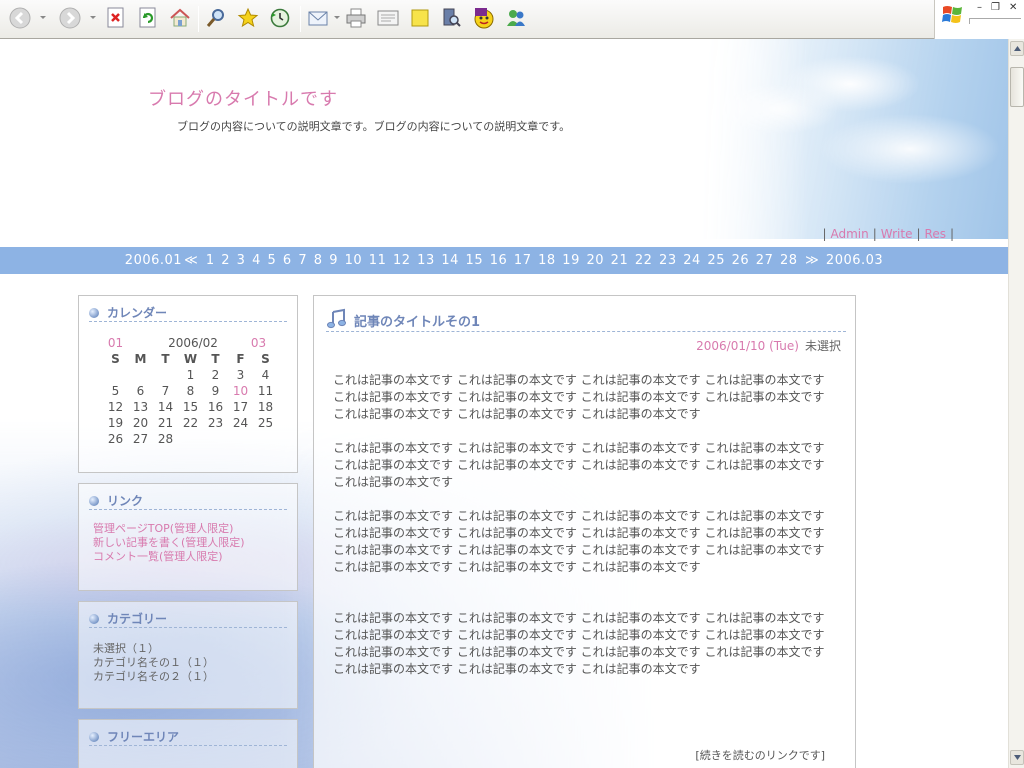 The width and height of the screenshot is (1024, 768). What do you see at coordinates (302, 260) in the screenshot?
I see `datebar-day-link: 7` at bounding box center [302, 260].